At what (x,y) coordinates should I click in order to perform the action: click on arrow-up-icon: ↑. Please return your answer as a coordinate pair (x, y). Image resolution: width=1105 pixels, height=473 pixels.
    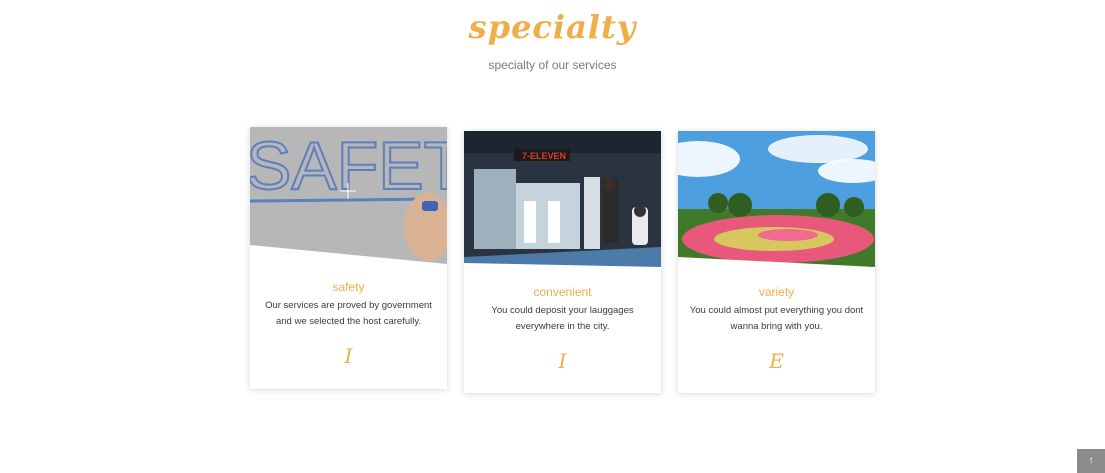
    Looking at the image, I should click on (1091, 460).